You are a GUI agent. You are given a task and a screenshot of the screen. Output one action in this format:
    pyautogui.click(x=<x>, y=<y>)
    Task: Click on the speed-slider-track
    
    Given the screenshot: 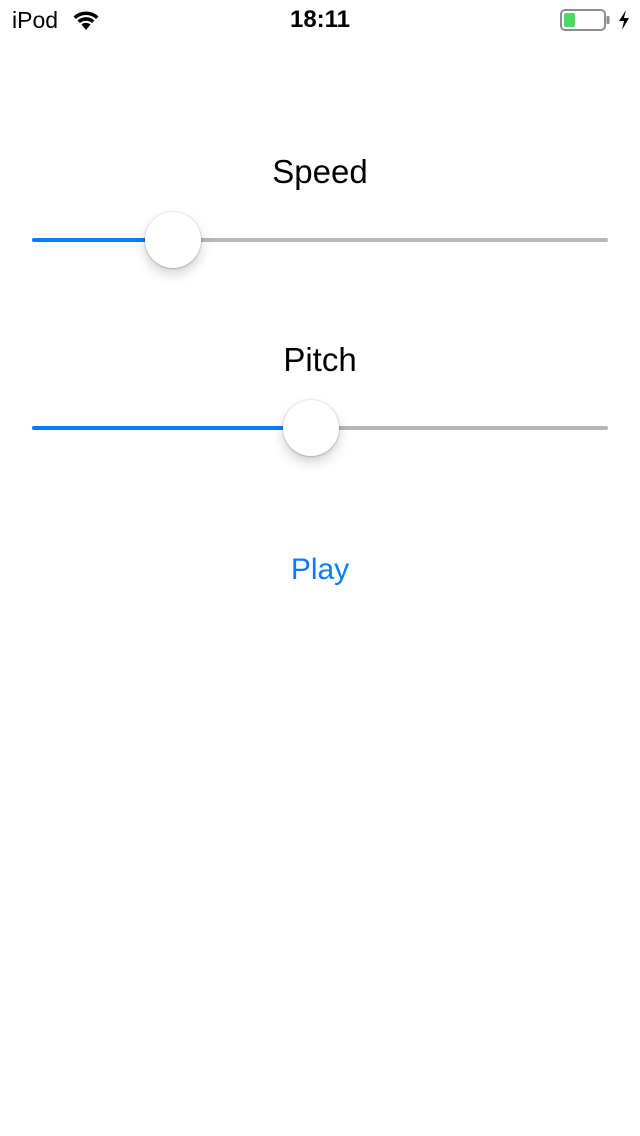 What is the action you would take?
    pyautogui.click(x=320, y=240)
    